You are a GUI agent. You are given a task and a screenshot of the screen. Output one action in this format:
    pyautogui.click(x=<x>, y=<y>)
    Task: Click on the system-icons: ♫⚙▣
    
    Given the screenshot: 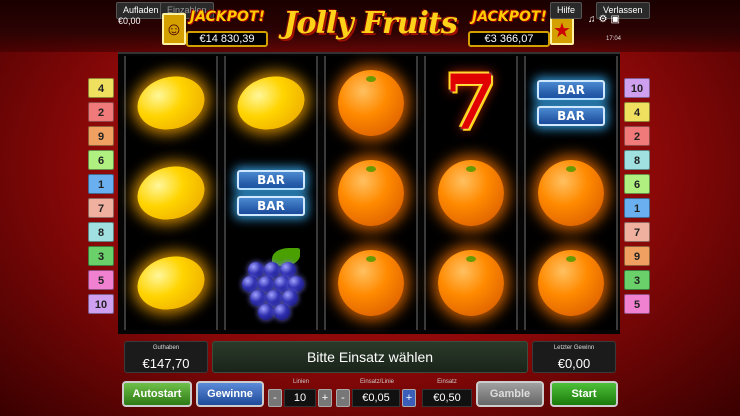 What is the action you would take?
    pyautogui.click(x=605, y=19)
    